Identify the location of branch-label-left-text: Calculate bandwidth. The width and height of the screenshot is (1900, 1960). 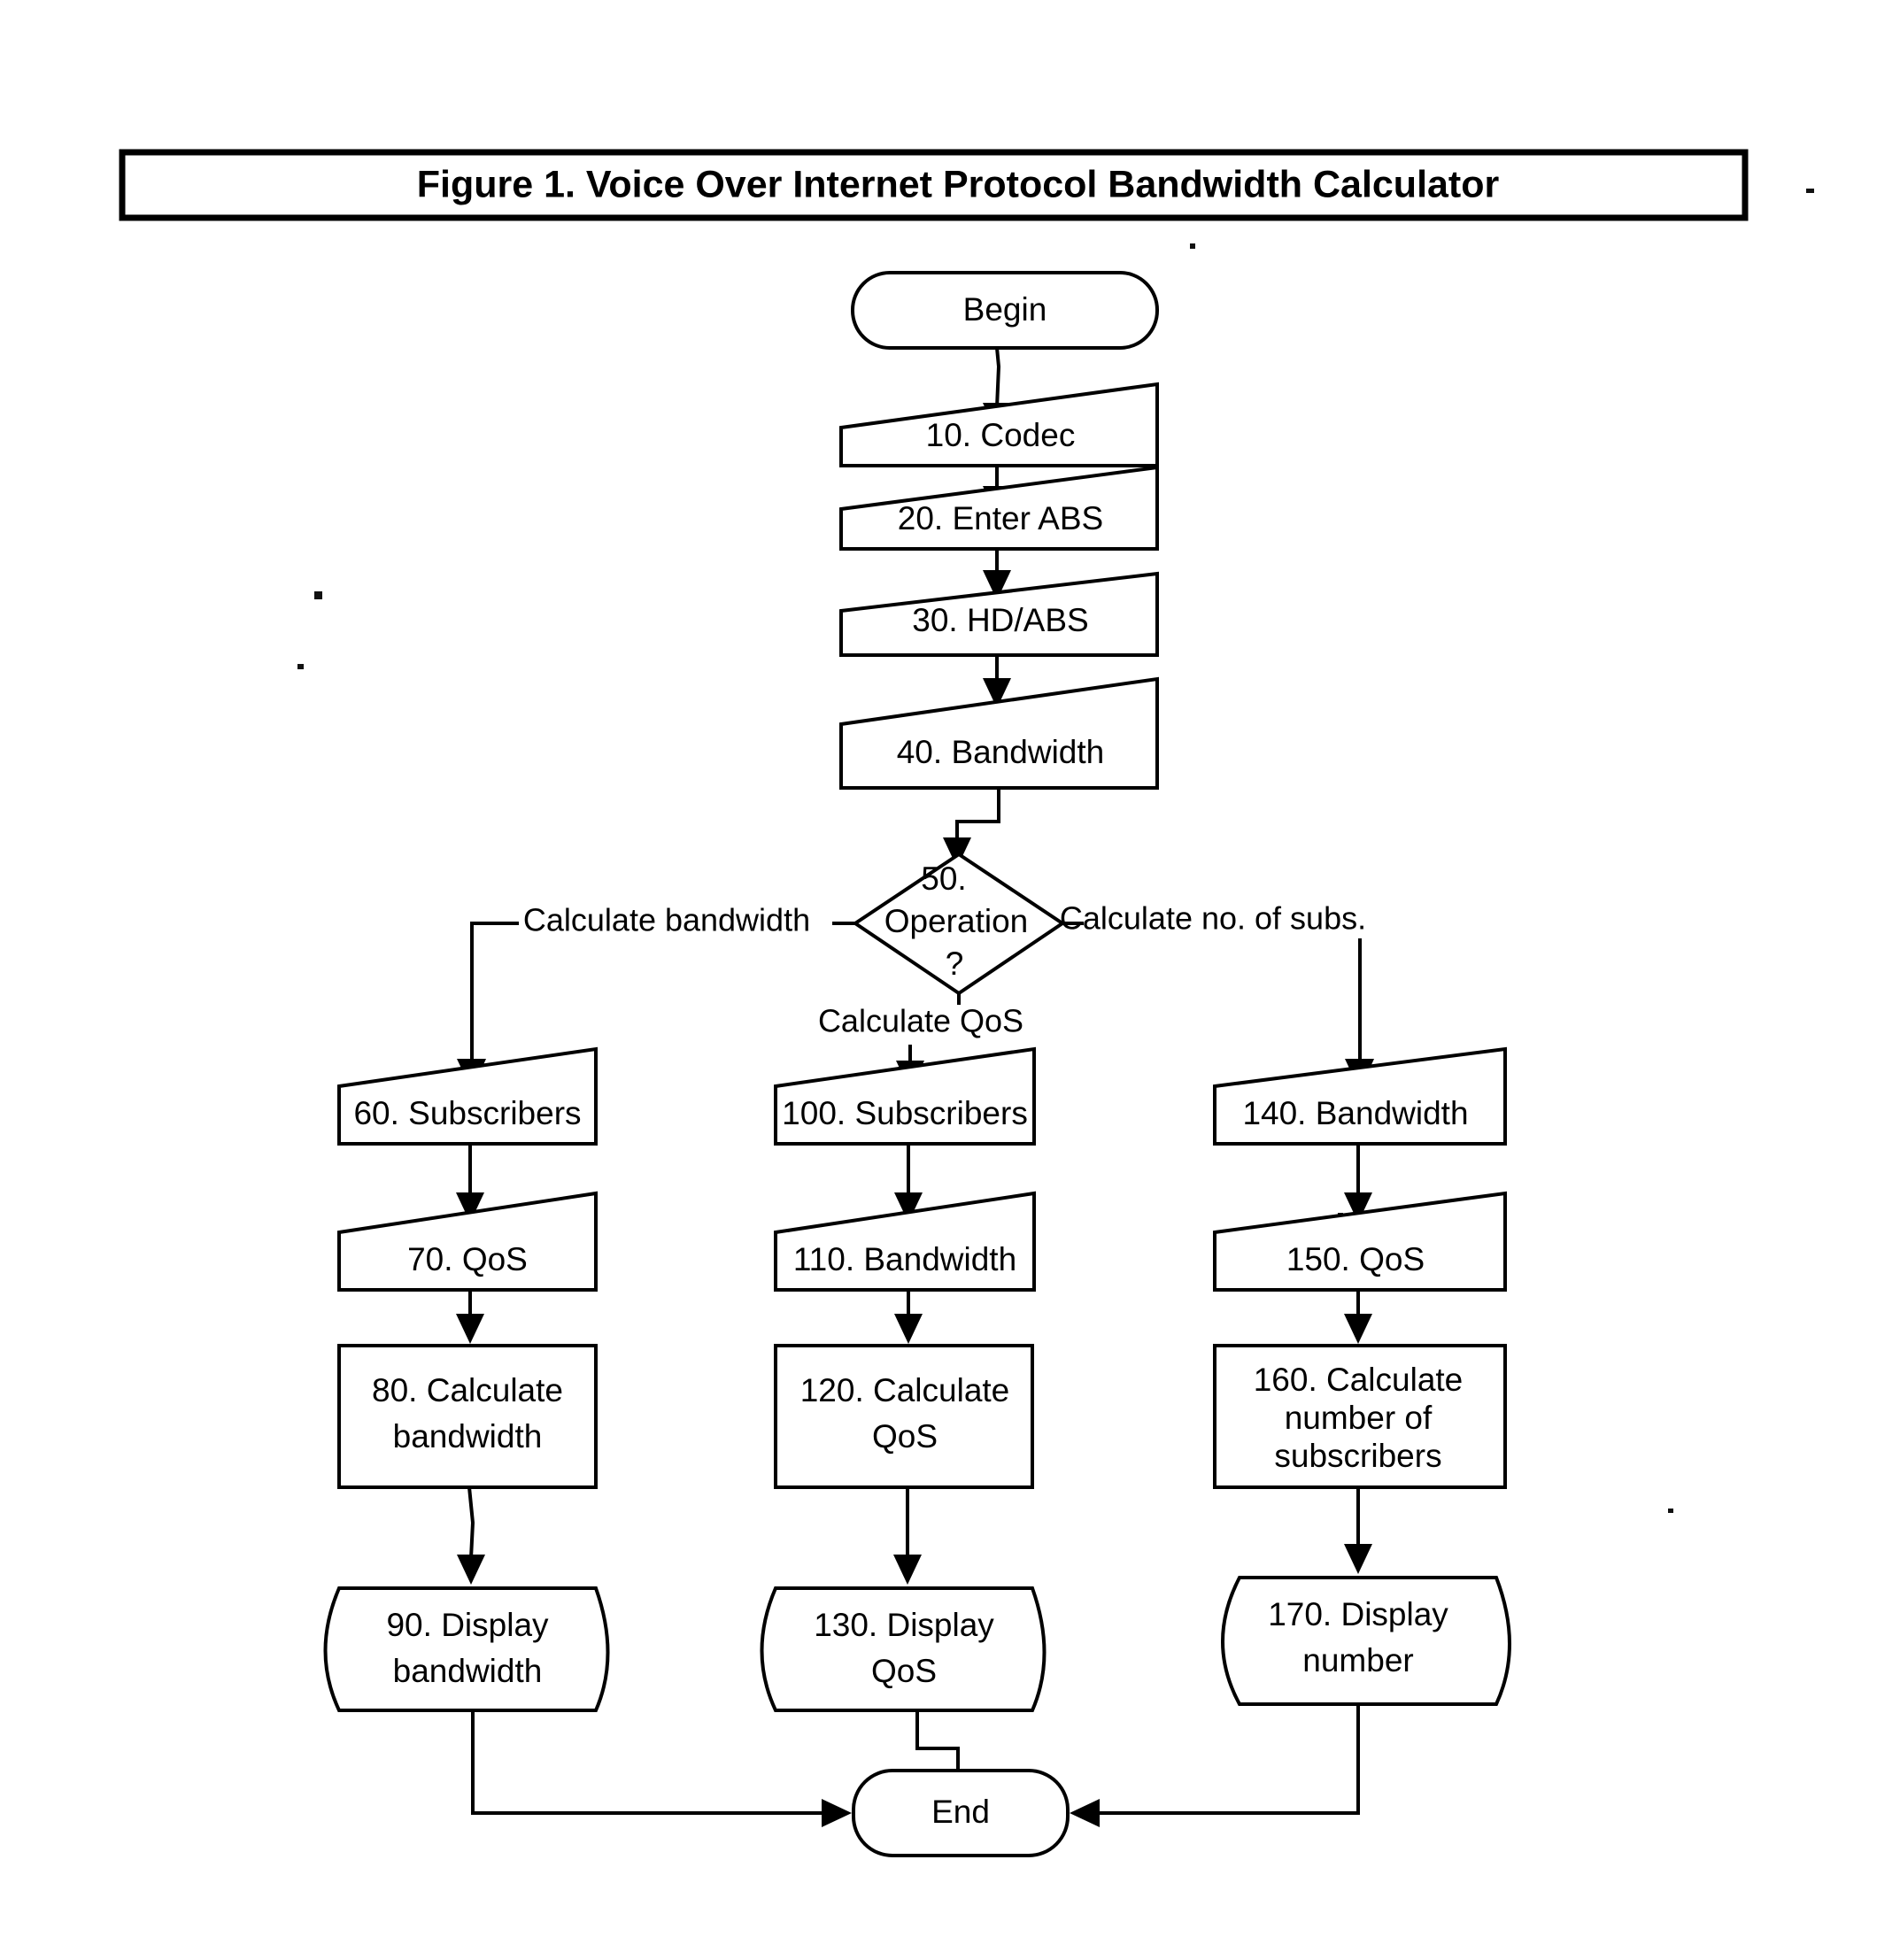
(667, 920).